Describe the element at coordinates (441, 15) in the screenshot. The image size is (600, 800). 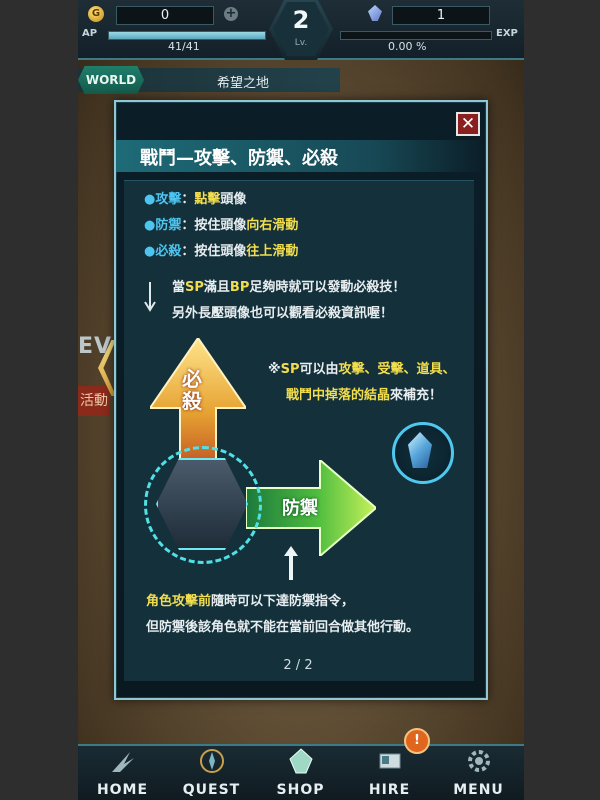
I see `crystal-count: 1` at that location.